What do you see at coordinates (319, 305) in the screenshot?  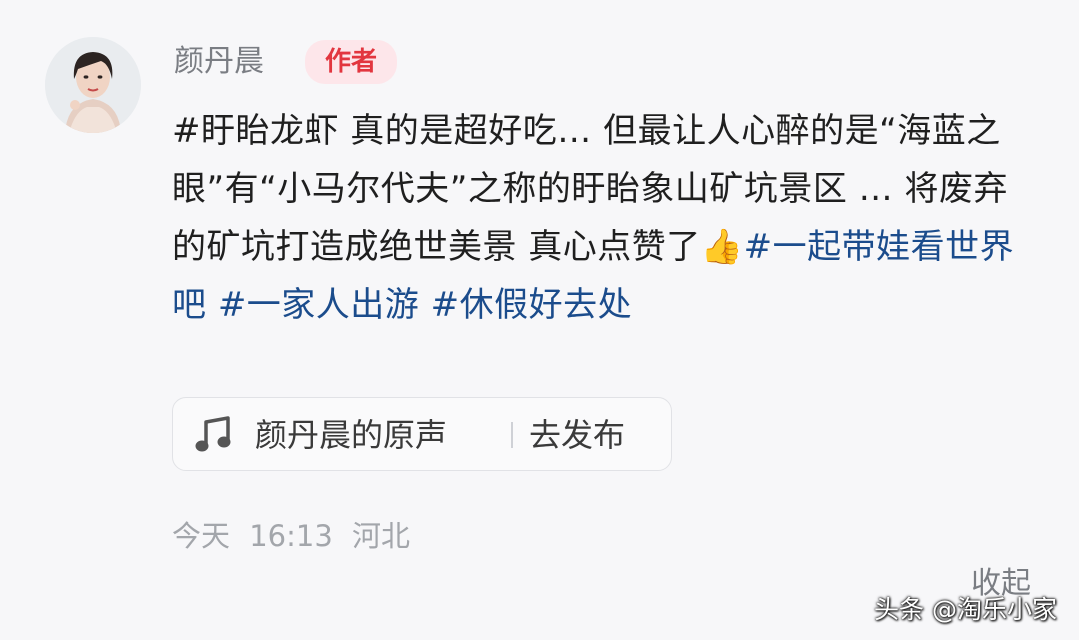 I see `hashtag-link: #一家人出游` at bounding box center [319, 305].